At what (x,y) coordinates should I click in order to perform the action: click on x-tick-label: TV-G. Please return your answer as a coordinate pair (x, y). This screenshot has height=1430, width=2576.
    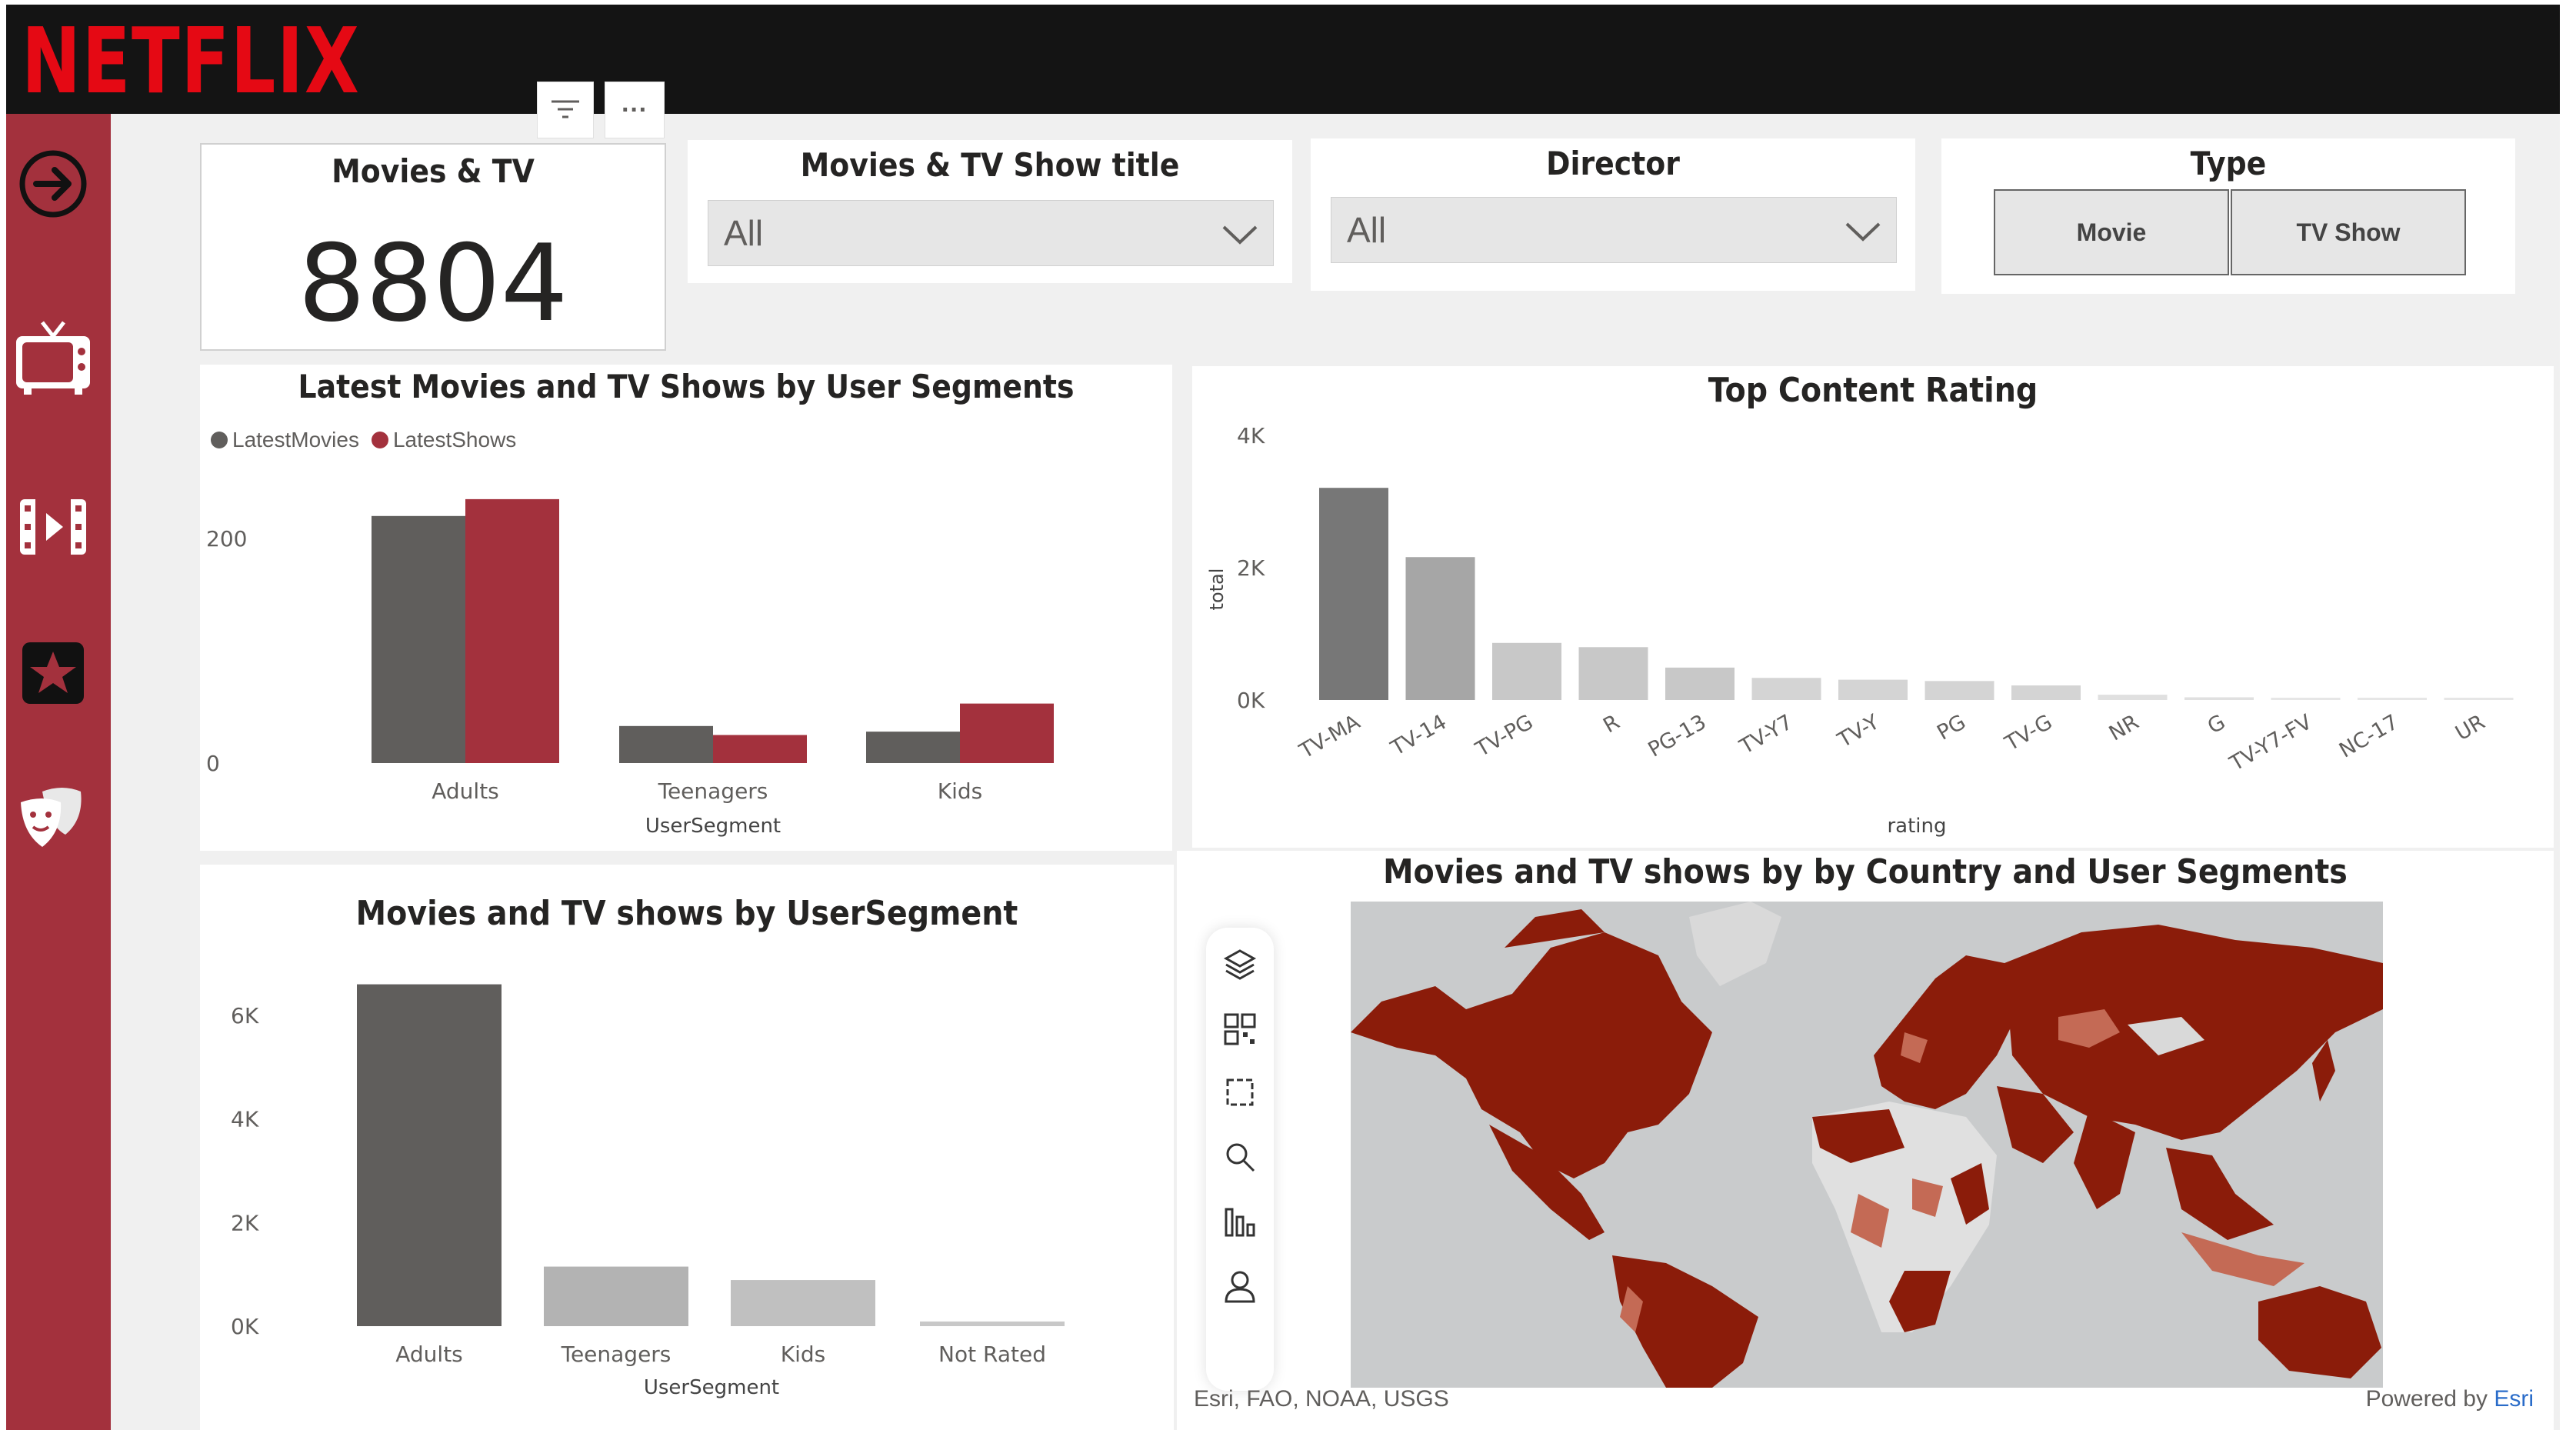
    Looking at the image, I should click on (2029, 733).